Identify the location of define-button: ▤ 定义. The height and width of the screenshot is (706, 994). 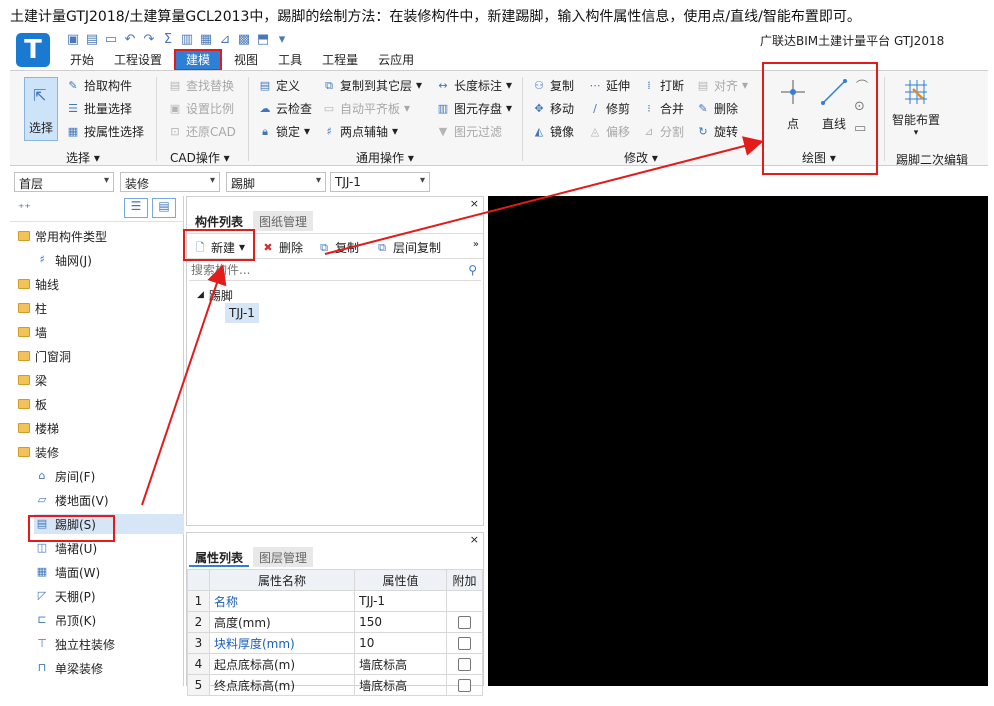
(279, 85).